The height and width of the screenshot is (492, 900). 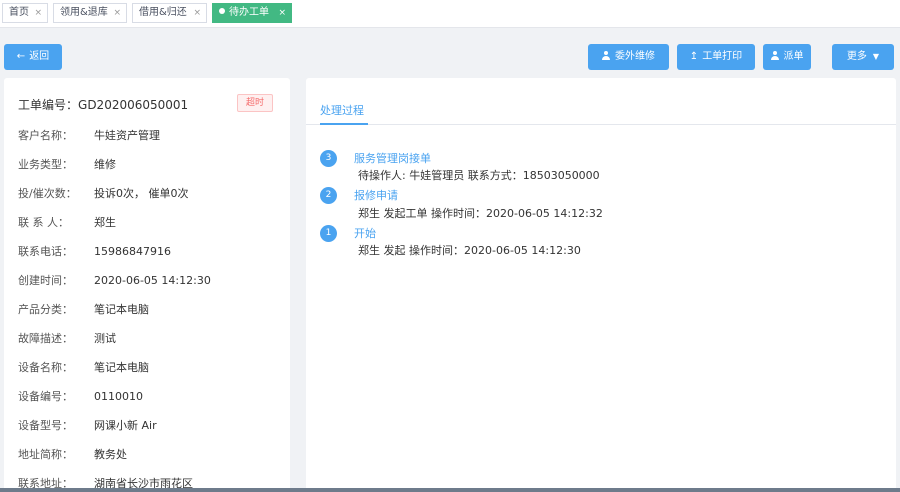 What do you see at coordinates (152, 280) in the screenshot?
I see `detail-value: 2020-06-05 14:12:30` at bounding box center [152, 280].